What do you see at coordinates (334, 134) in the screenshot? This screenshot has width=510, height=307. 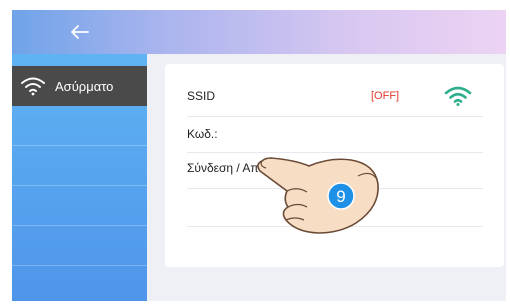 I see `password-row: Κωδ.:` at bounding box center [334, 134].